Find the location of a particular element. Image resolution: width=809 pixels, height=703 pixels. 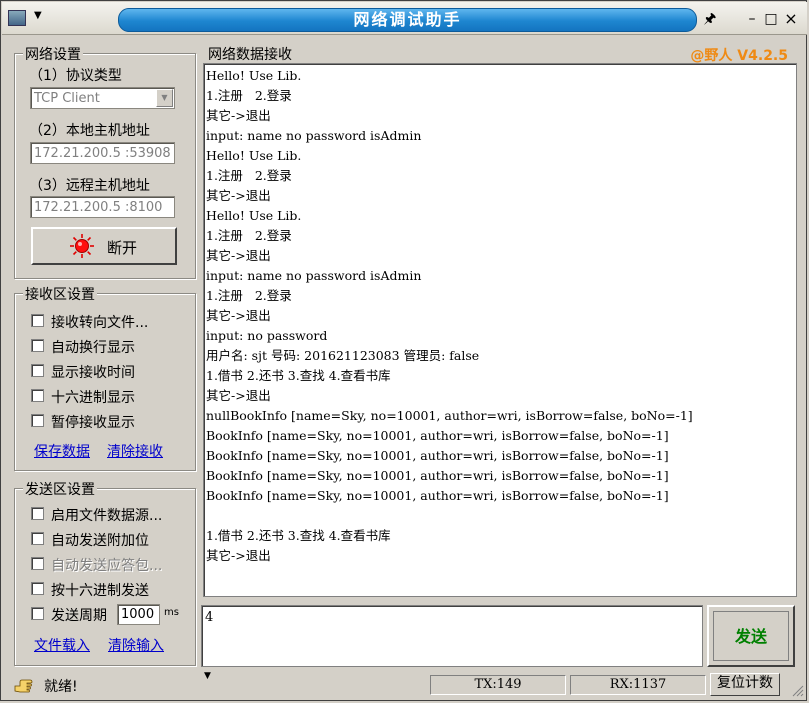

send-settings-title: 发送区设置 is located at coordinates (60, 489).